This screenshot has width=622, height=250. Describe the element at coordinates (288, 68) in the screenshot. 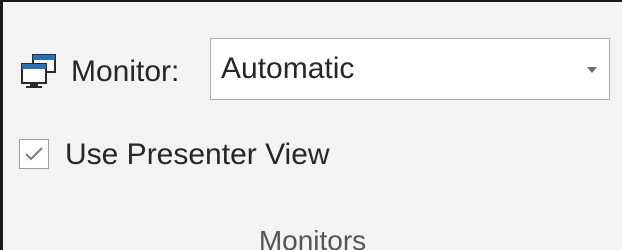

I see `monitor-dropdown-value: Automatic` at that location.